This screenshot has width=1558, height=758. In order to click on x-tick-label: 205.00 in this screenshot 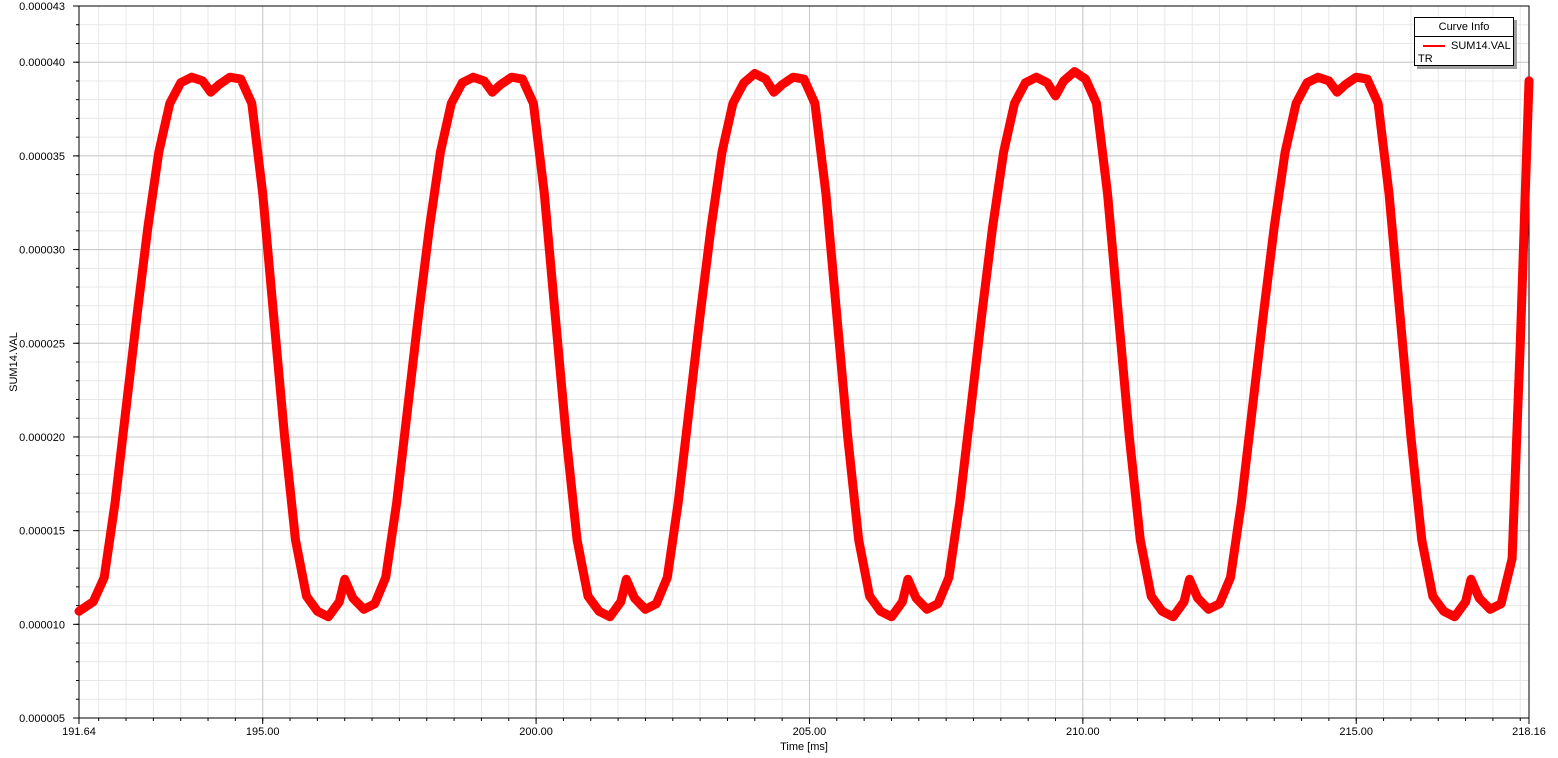, I will do `click(810, 732)`.